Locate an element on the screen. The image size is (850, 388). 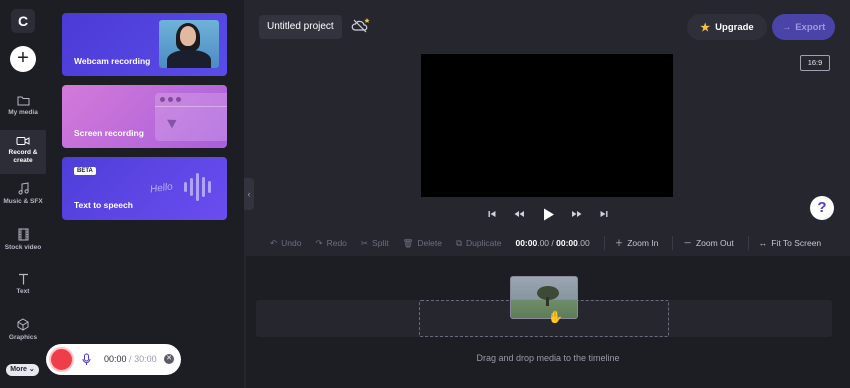
collapse-panel-handle: ‹ is located at coordinates (249, 194).